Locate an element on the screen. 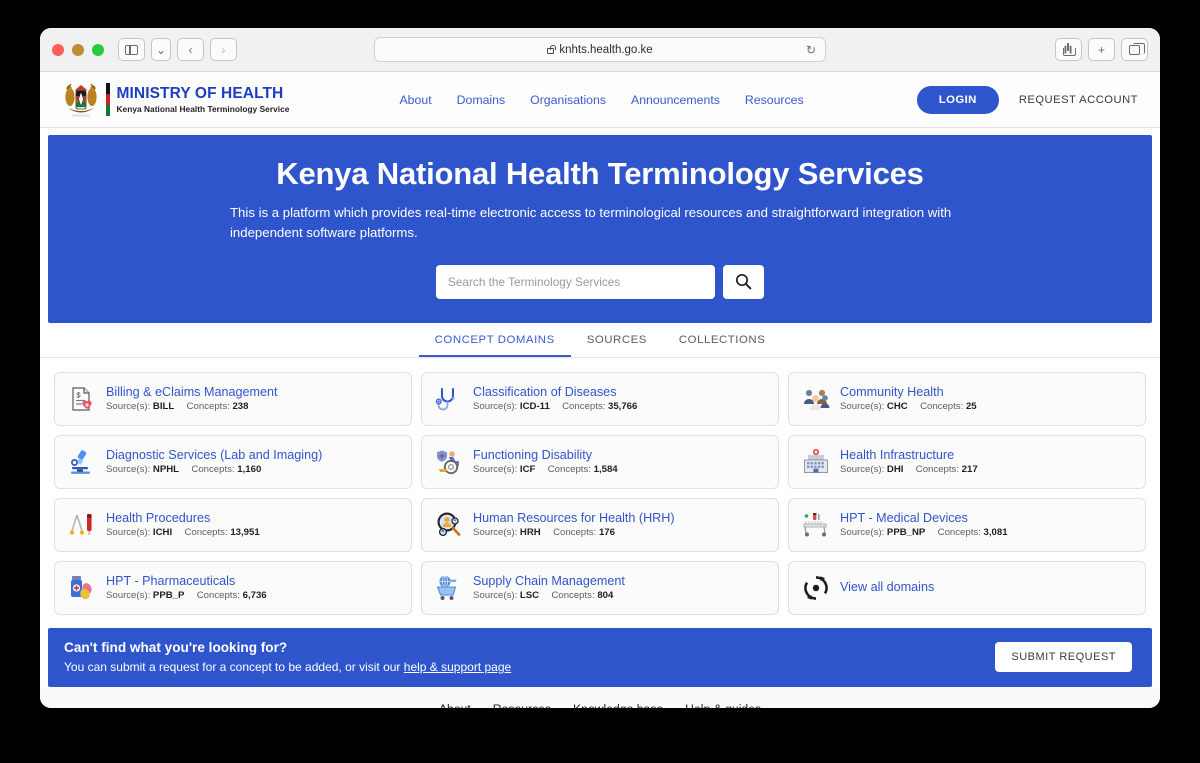 The width and height of the screenshot is (1200, 763). address-bar: knhts.health.go.ke ↻ is located at coordinates (600, 49).